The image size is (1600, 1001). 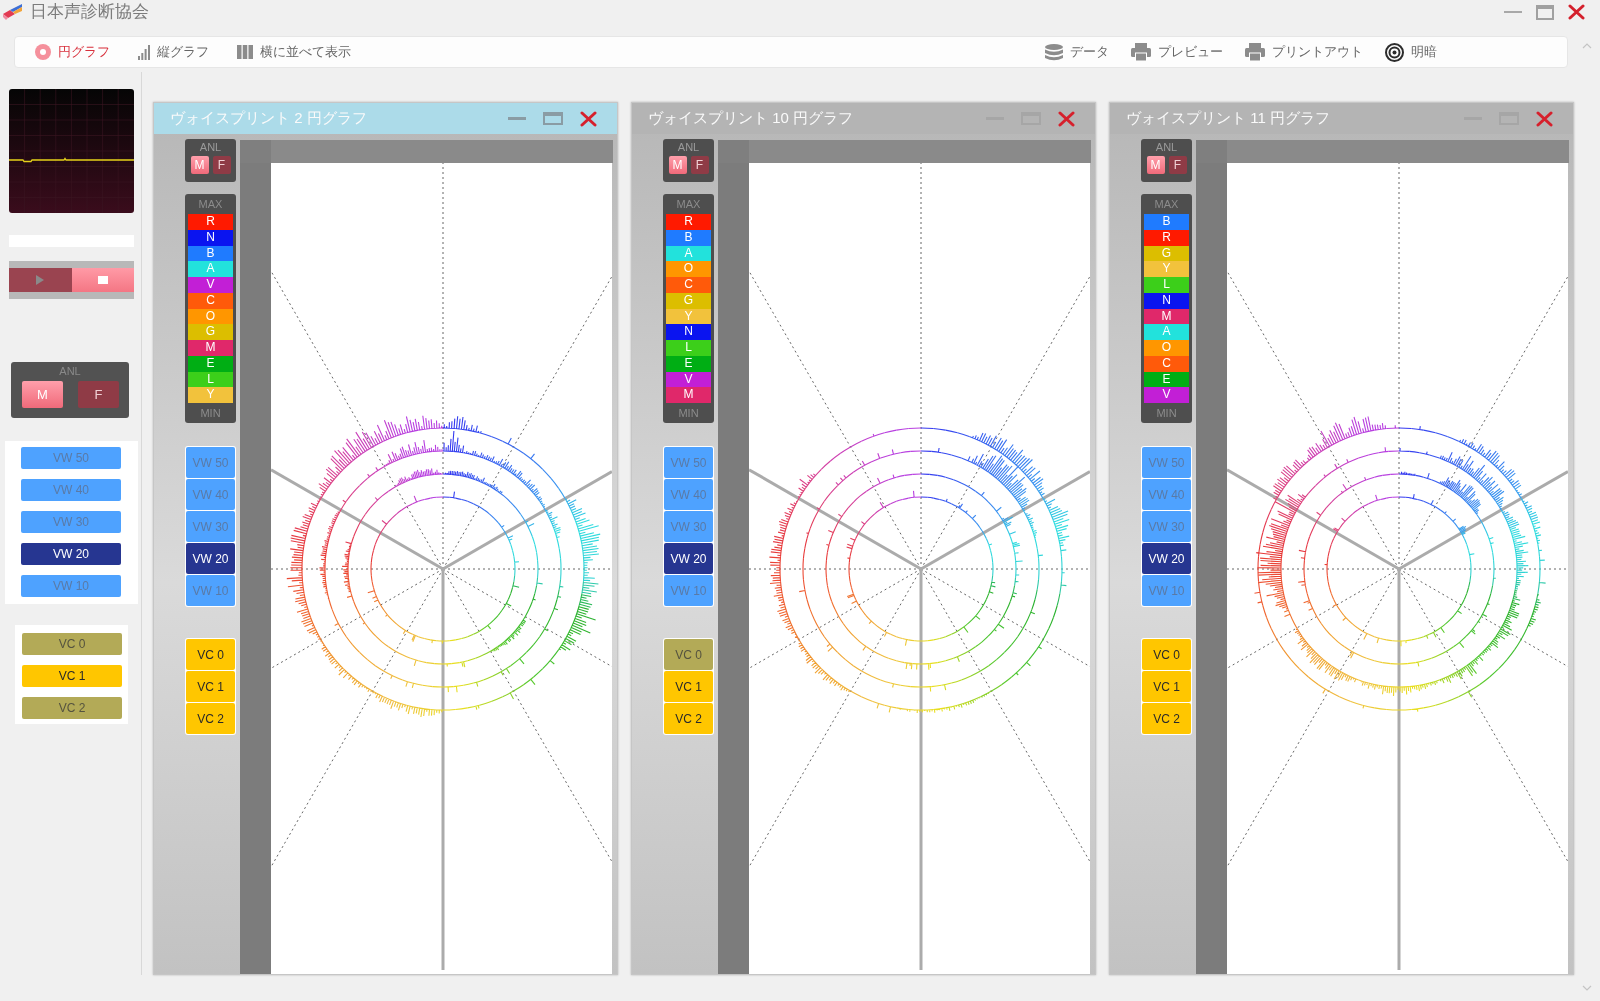 I want to click on chevron-up-icon, so click(x=1587, y=46).